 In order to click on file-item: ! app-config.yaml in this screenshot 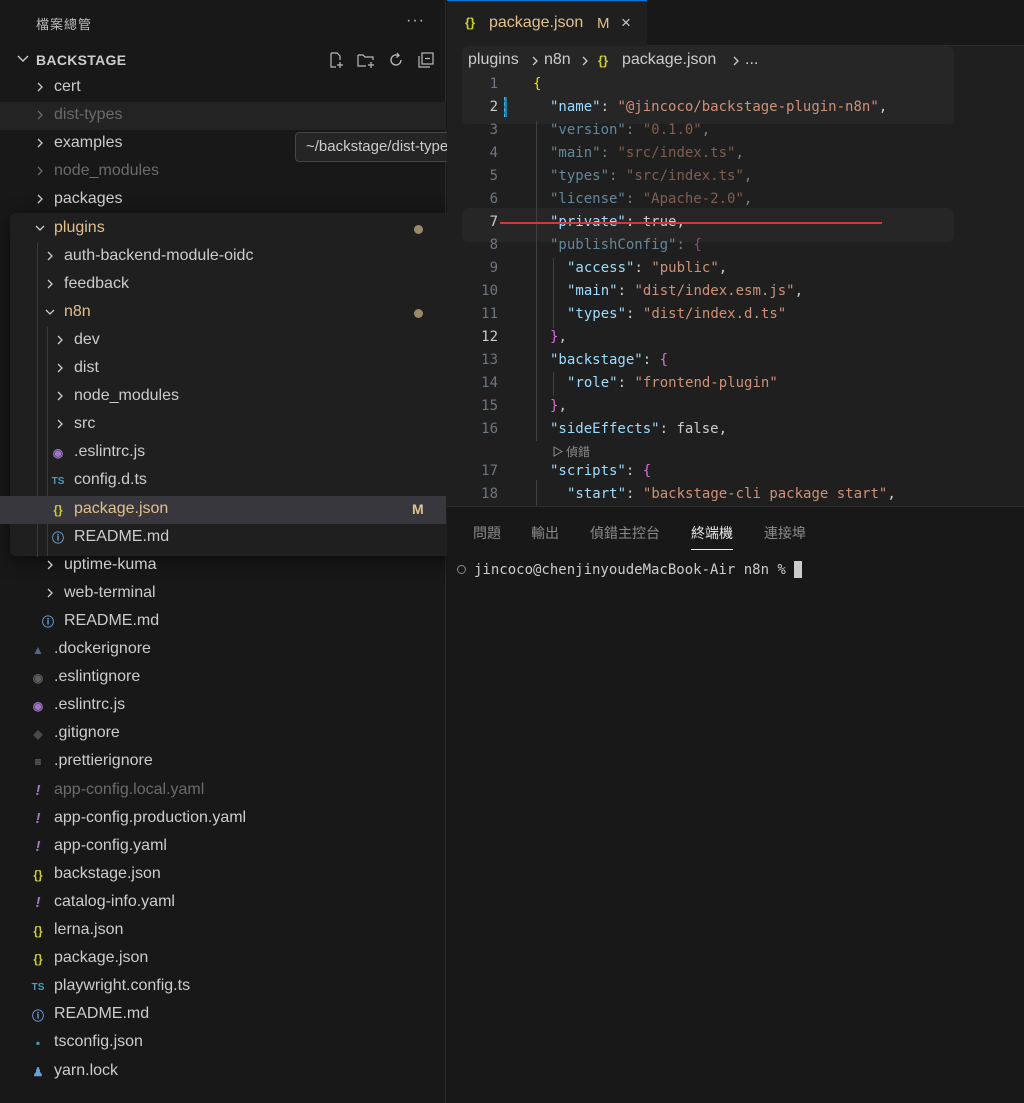, I will do `click(223, 847)`.